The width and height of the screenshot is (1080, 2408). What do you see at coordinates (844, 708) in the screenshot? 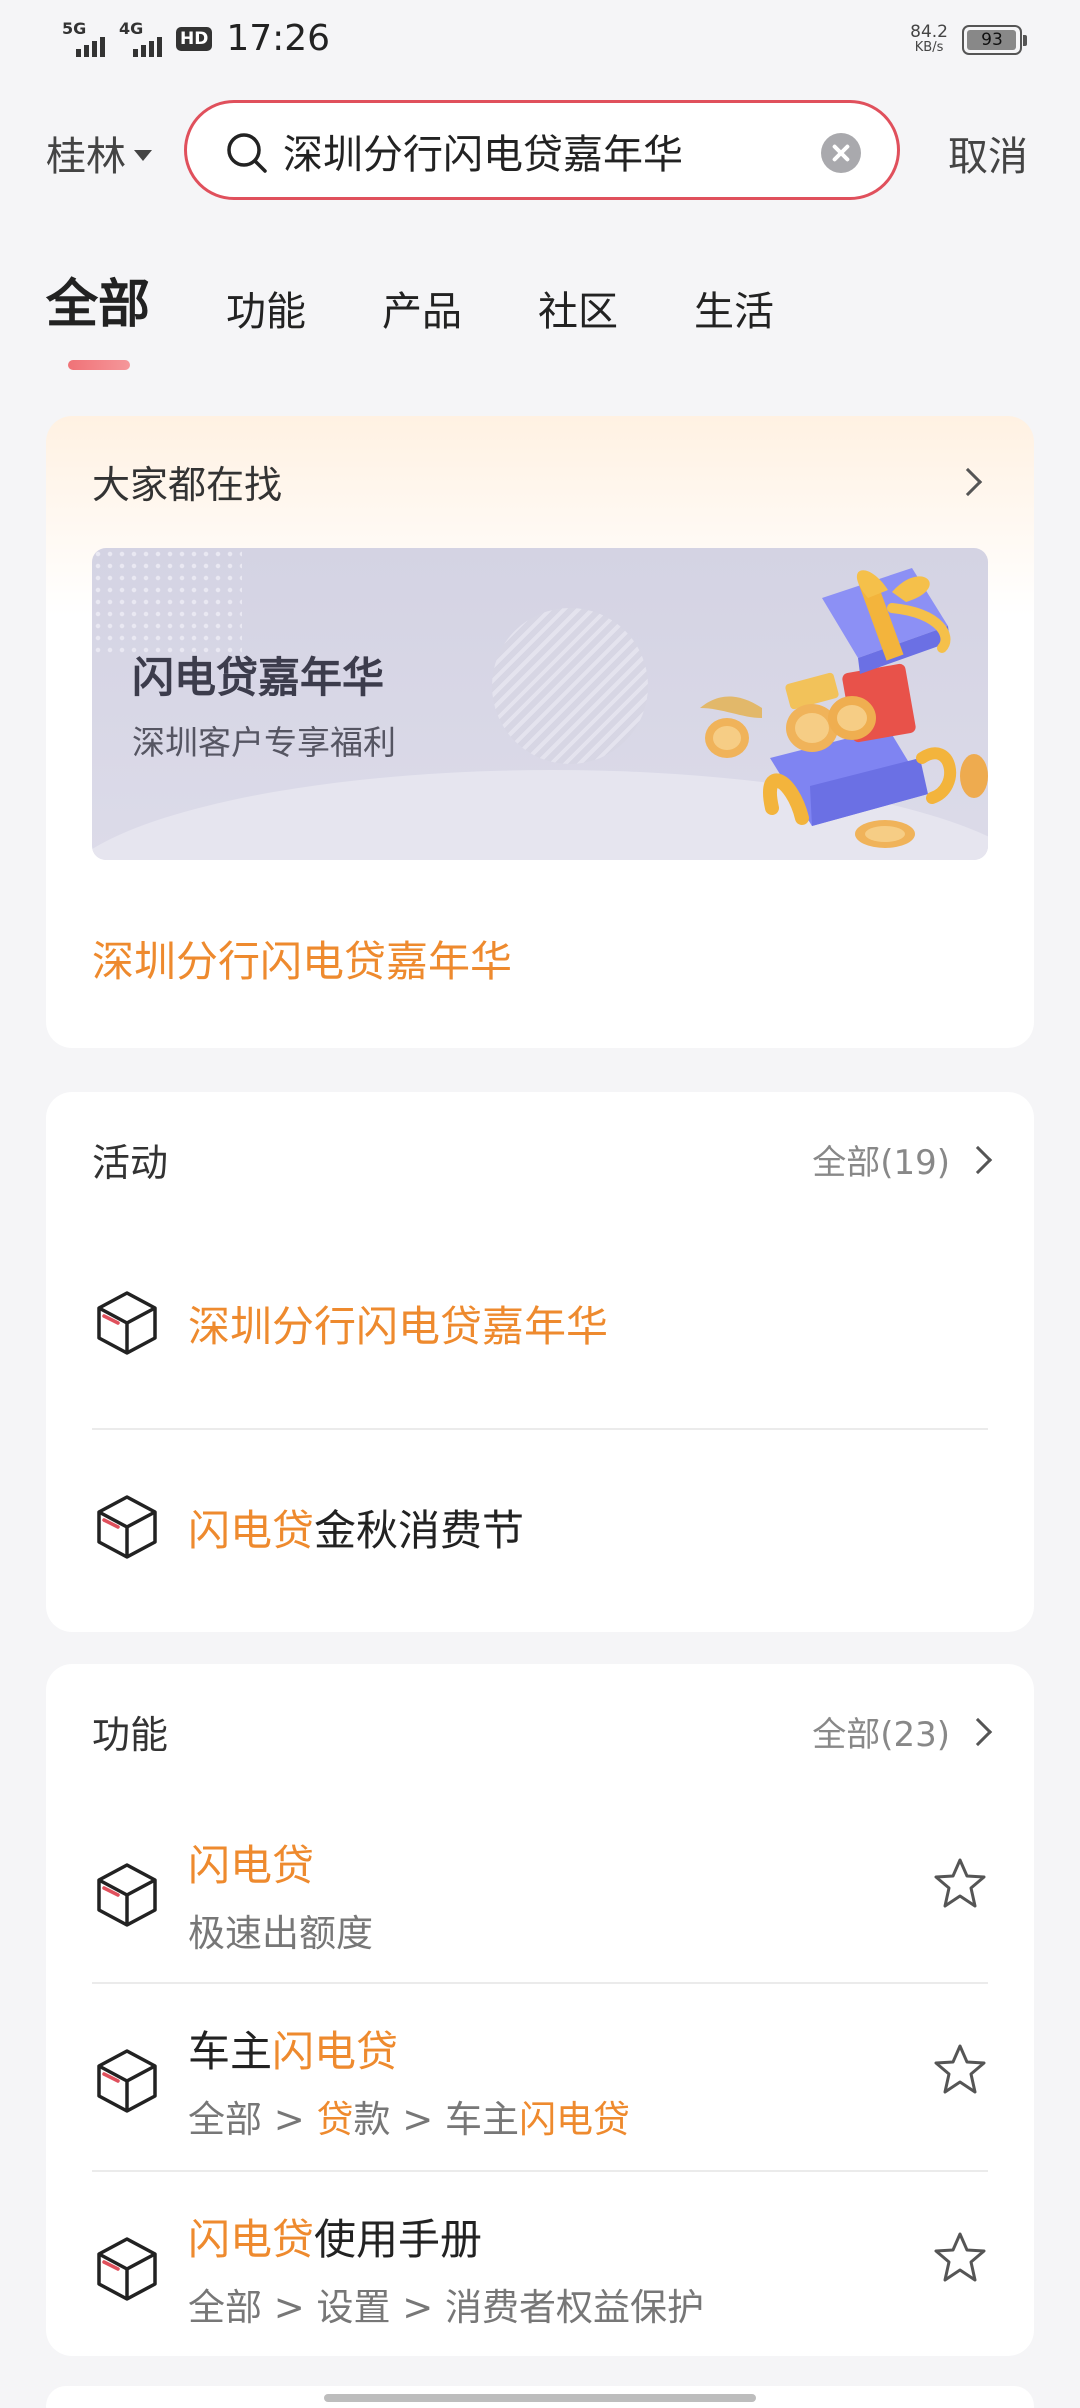
I see `gift-box-icon` at bounding box center [844, 708].